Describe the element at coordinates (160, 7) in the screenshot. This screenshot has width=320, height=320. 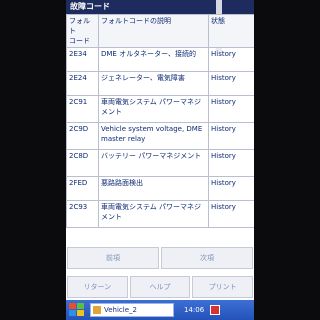
I see `window-title: 故障コード` at that location.